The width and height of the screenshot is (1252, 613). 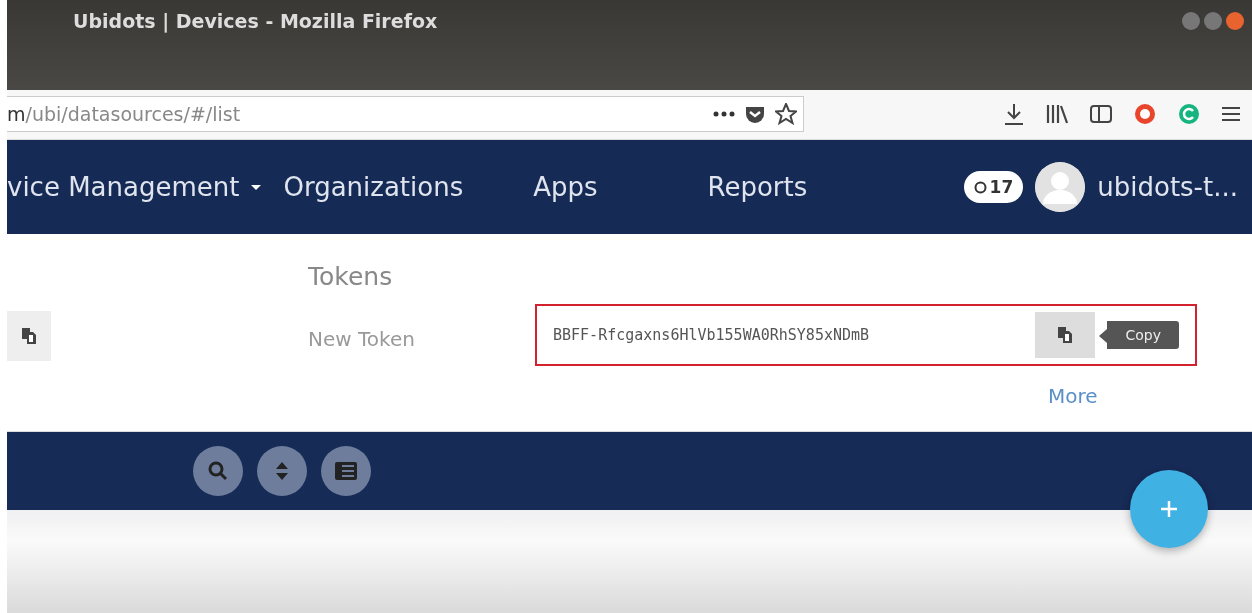 What do you see at coordinates (1001, 187) in the screenshot?
I see `notification-count: 17` at bounding box center [1001, 187].